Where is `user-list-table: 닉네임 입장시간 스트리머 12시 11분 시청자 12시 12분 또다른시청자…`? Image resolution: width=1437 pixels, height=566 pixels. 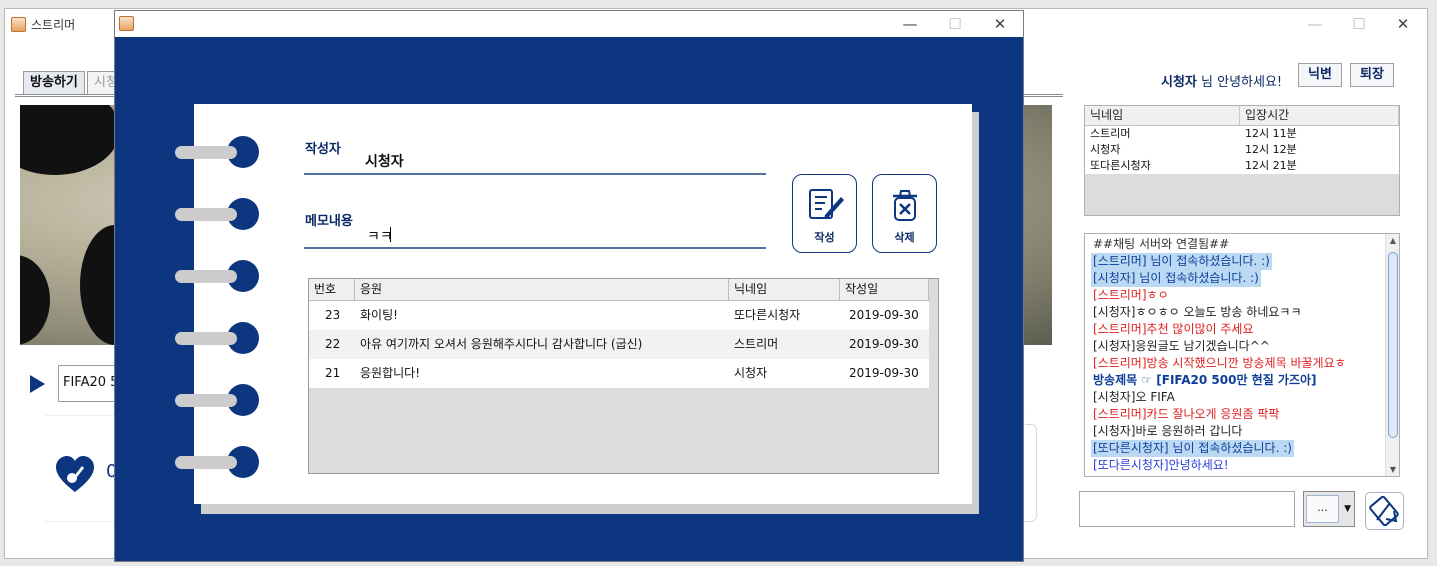 user-list-table: 닉네임 입장시간 스트리머 12시 11분 시청자 12시 12분 또다른시청자… is located at coordinates (1242, 160).